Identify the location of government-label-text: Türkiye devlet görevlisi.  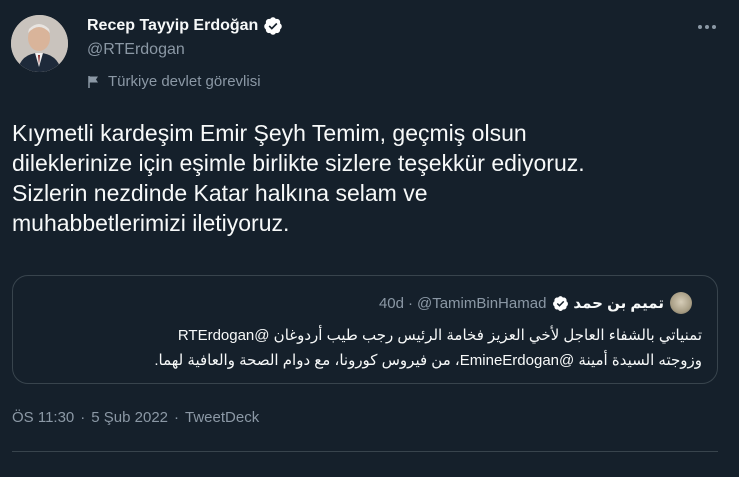
(184, 81).